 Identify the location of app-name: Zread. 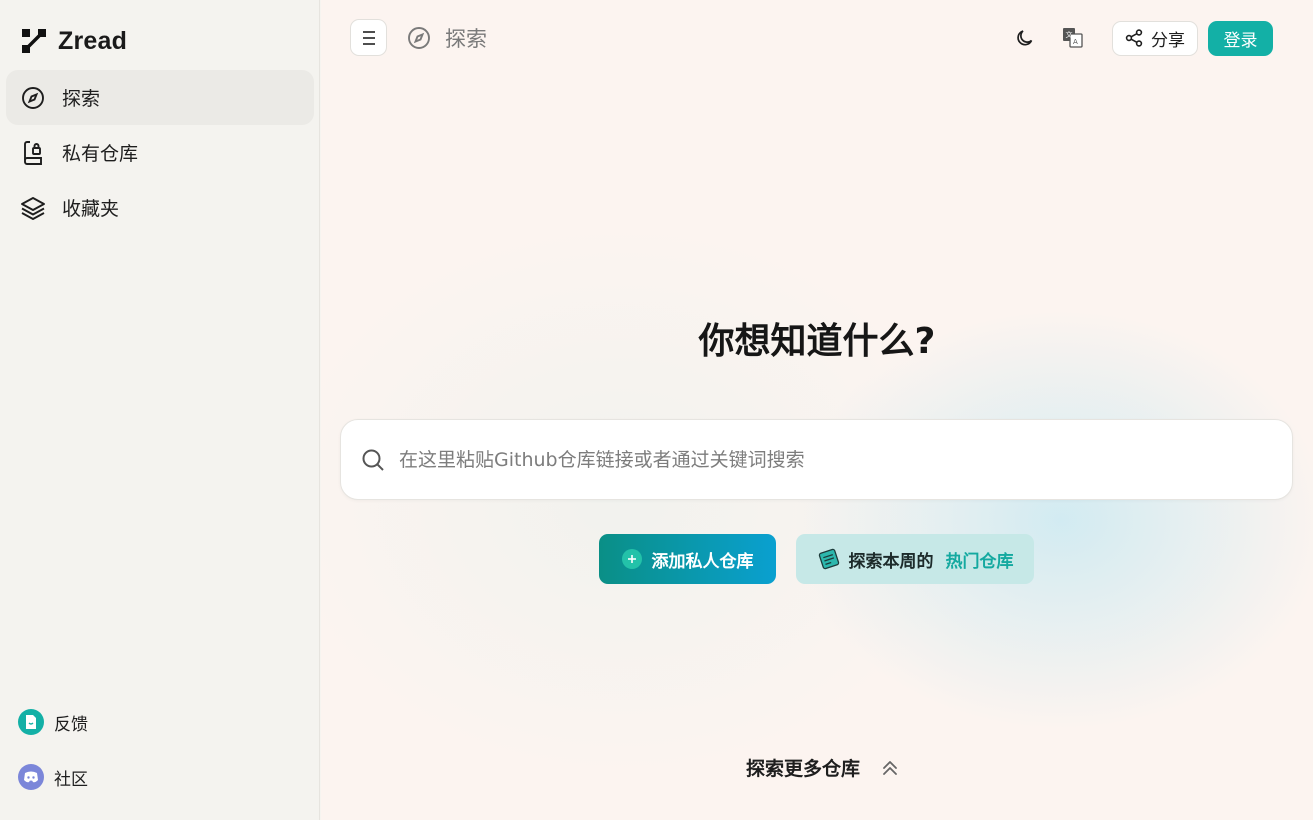
(93, 40).